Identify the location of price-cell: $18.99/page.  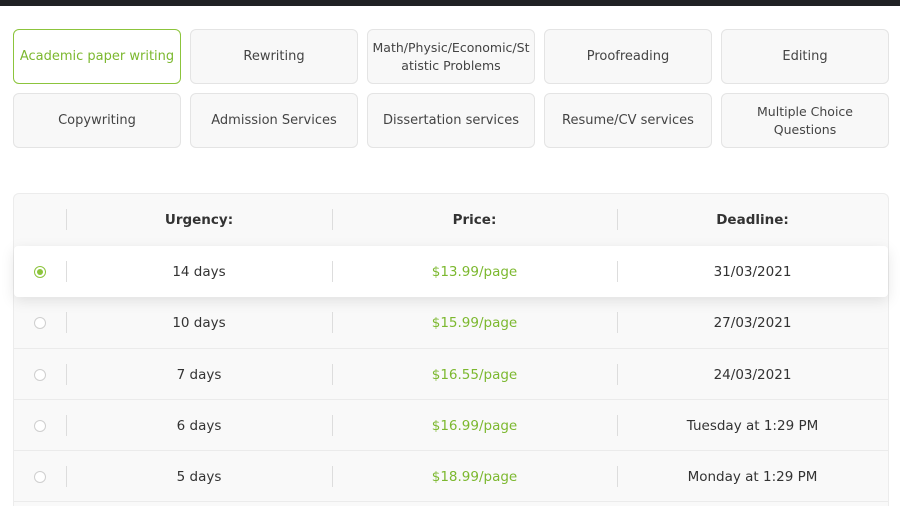
(474, 476).